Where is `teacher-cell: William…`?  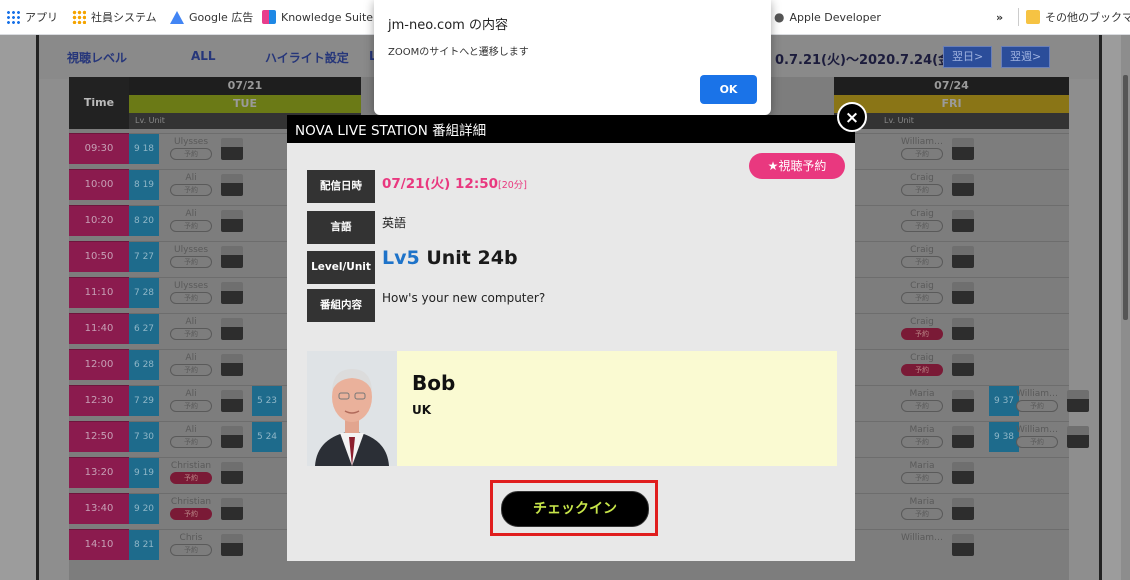
teacher-cell: William… is located at coordinates (922, 538).